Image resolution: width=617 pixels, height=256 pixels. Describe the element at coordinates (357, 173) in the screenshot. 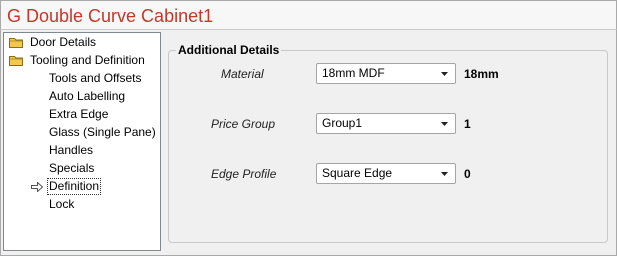

I see `edge-profile-selected-value: Square Edge` at that location.